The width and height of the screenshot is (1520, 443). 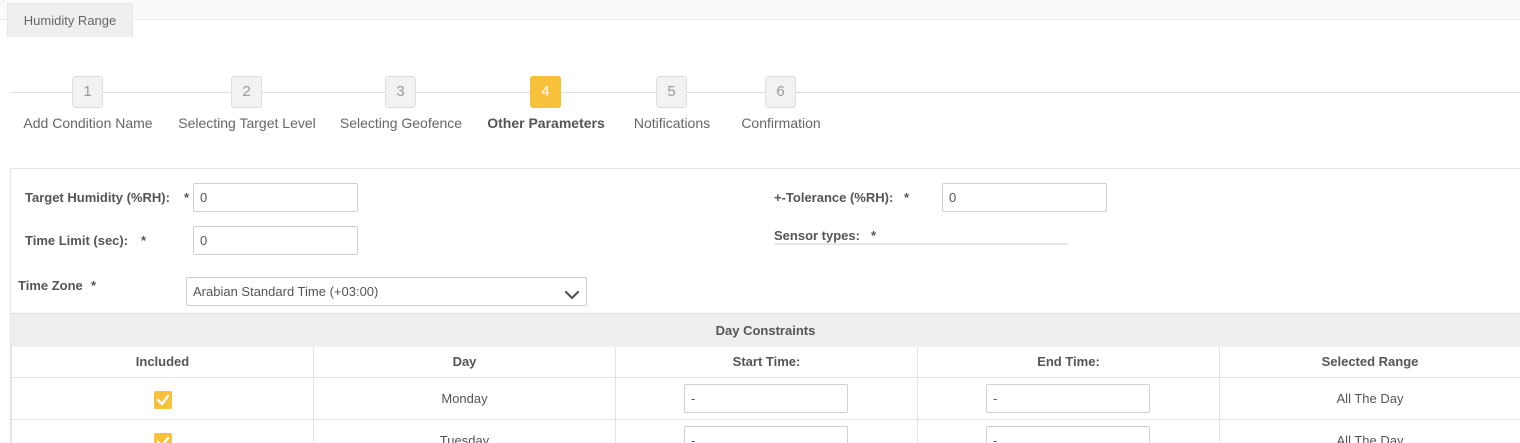 I want to click on day-cell: Tuesday, so click(x=465, y=431).